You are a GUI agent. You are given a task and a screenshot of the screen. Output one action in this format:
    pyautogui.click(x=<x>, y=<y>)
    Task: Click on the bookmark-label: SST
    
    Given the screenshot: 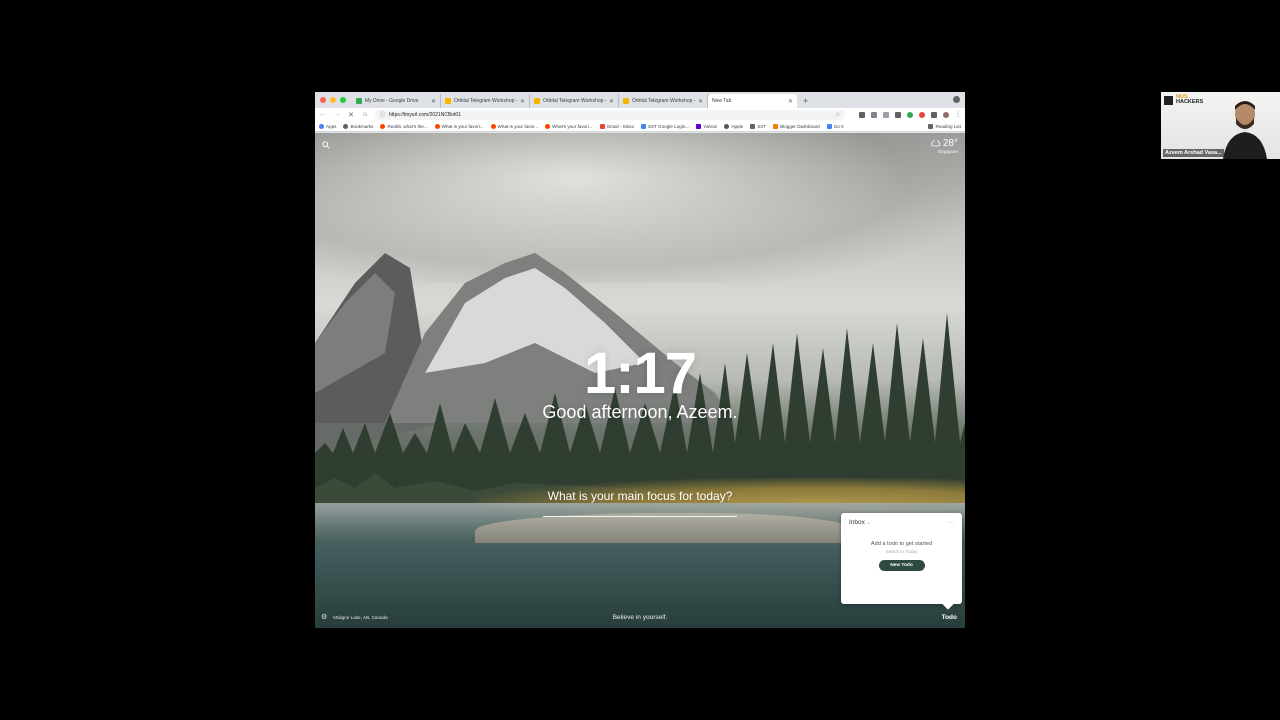 What is the action you would take?
    pyautogui.click(x=762, y=126)
    